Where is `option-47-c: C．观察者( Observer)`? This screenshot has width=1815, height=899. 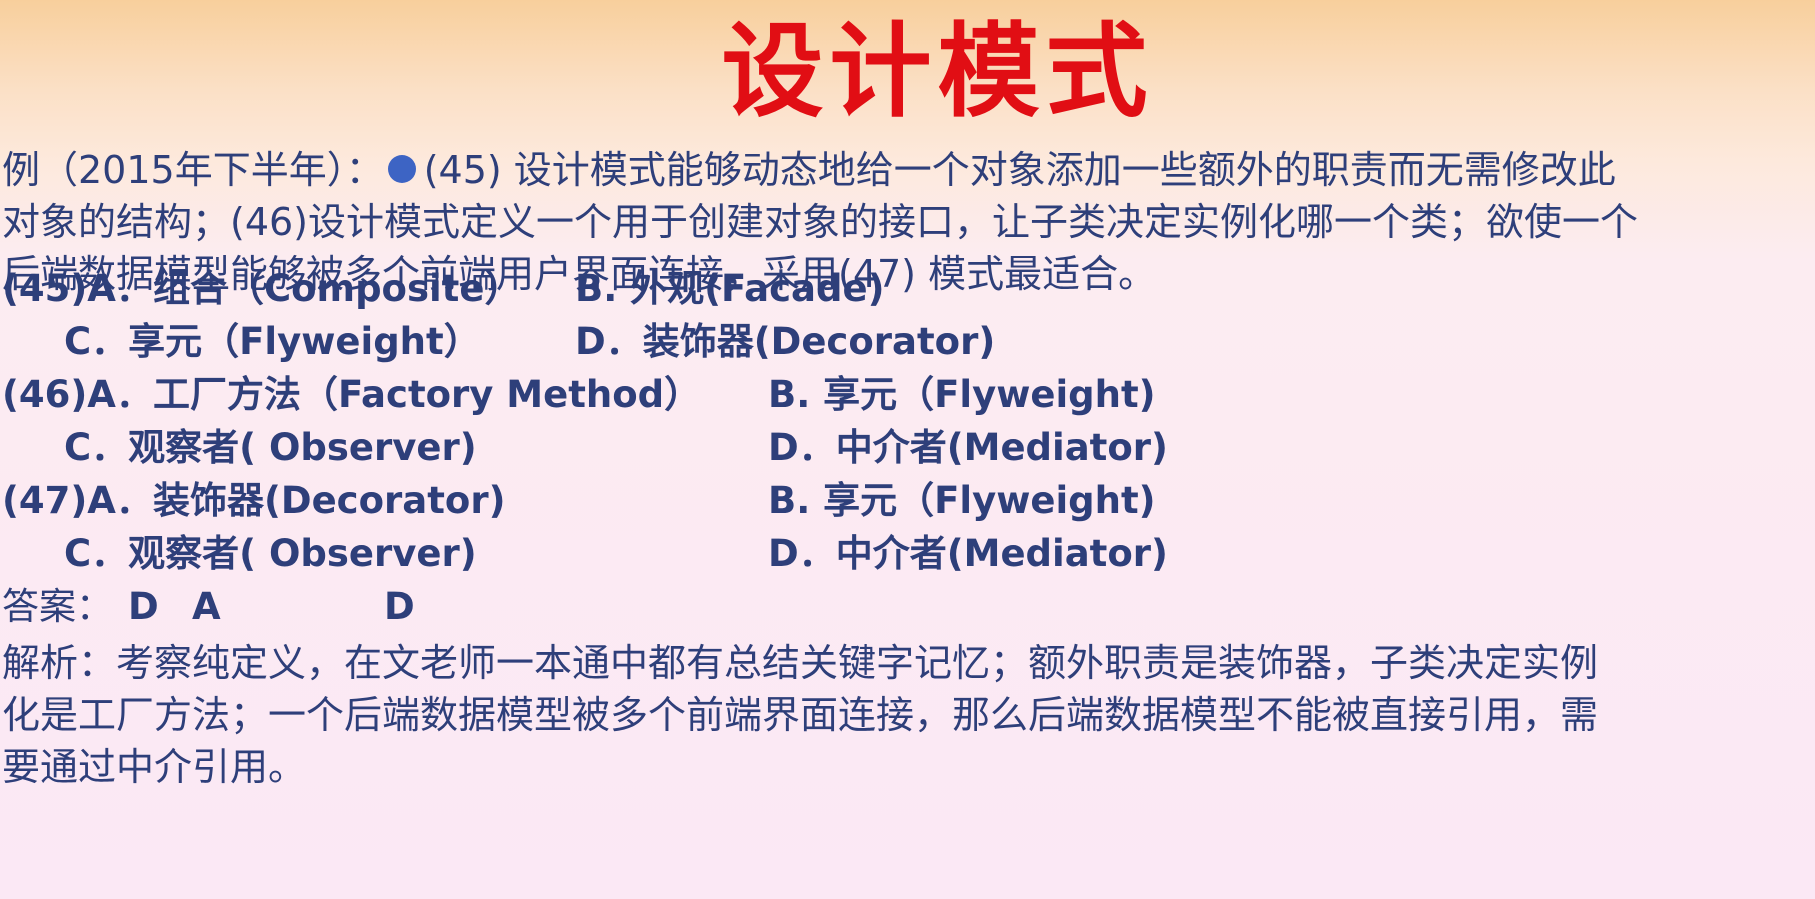
option-47-c: C．观察者( Observer) is located at coordinates (270, 553).